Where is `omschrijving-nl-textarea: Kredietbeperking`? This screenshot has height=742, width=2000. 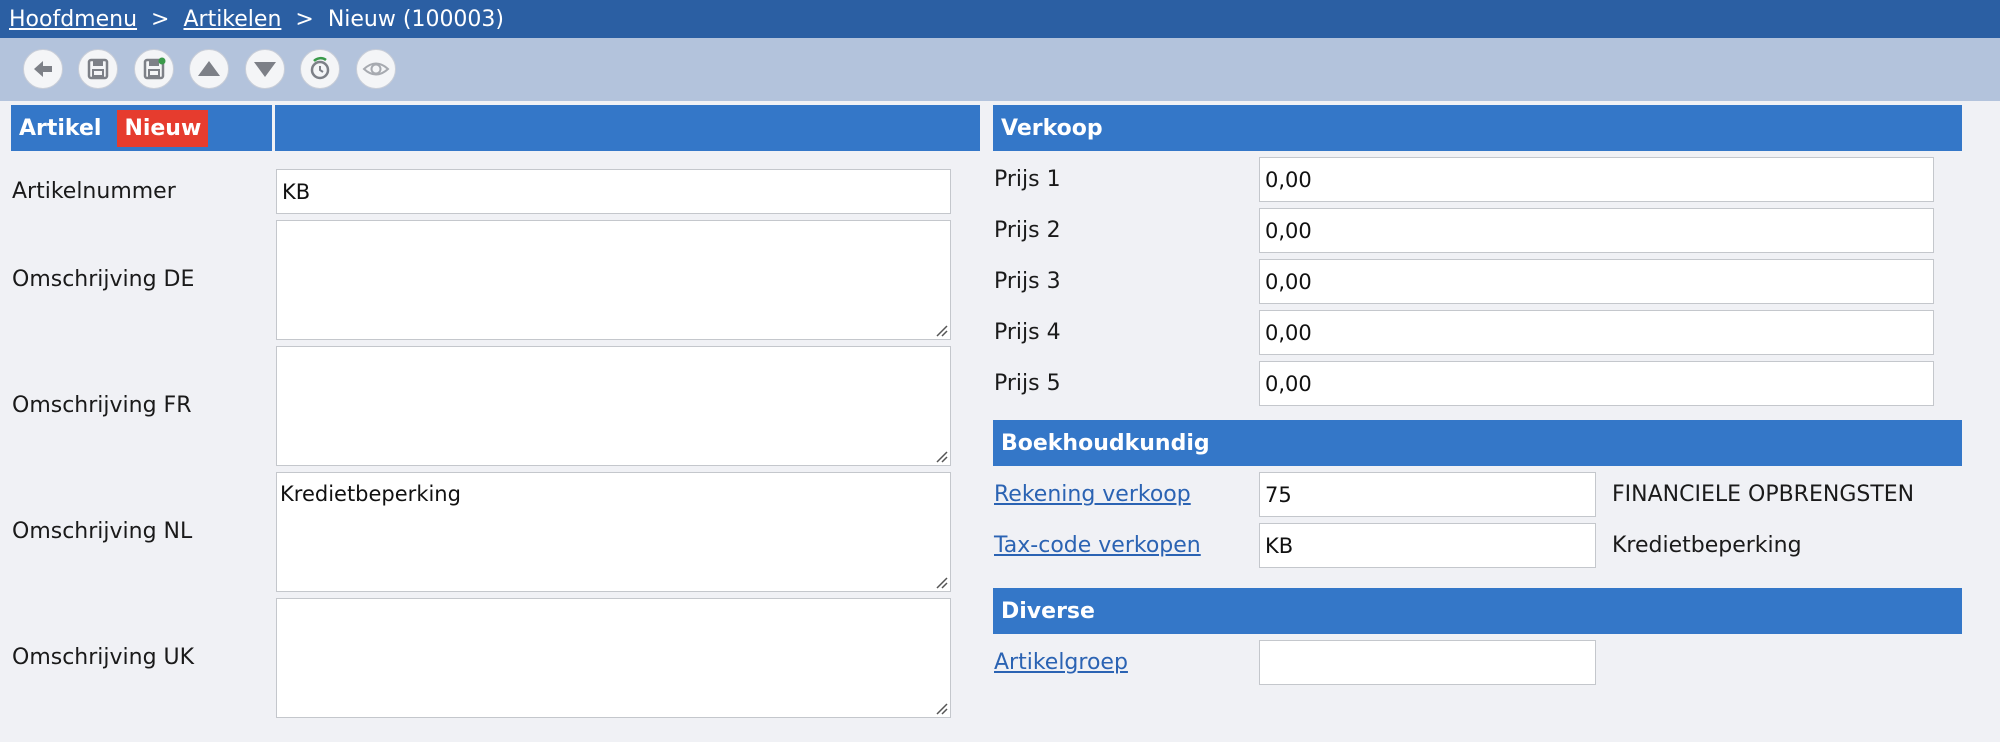 omschrijving-nl-textarea: Kredietbeperking is located at coordinates (613, 532).